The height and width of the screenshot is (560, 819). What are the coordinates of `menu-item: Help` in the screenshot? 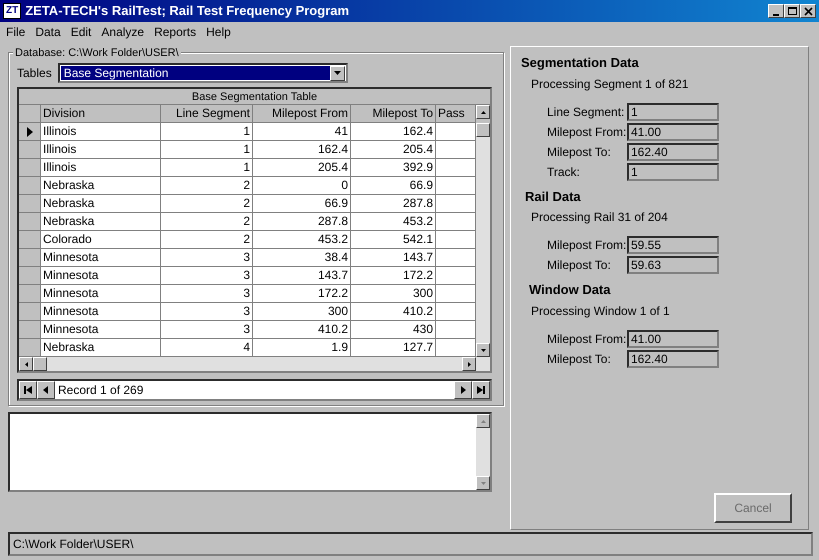 It's located at (218, 32).